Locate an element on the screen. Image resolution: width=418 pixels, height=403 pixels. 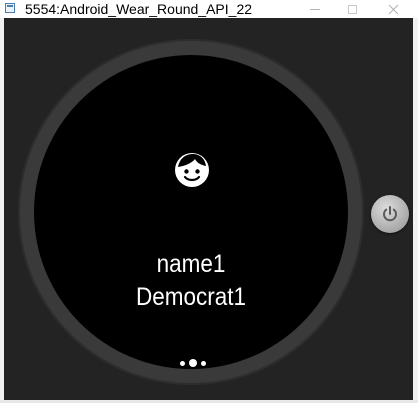
minimize-icon is located at coordinates (315, 9).